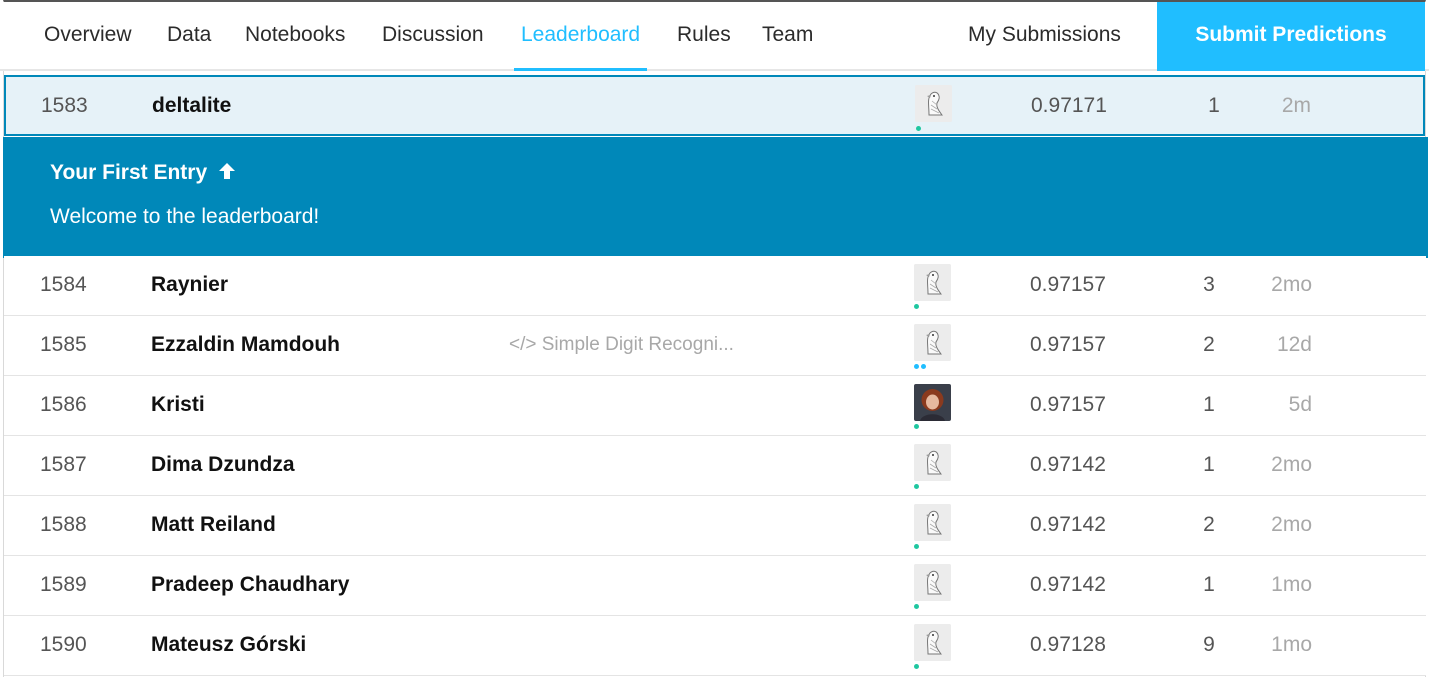  Describe the element at coordinates (63, 404) in the screenshot. I see `rank: 1586` at that location.